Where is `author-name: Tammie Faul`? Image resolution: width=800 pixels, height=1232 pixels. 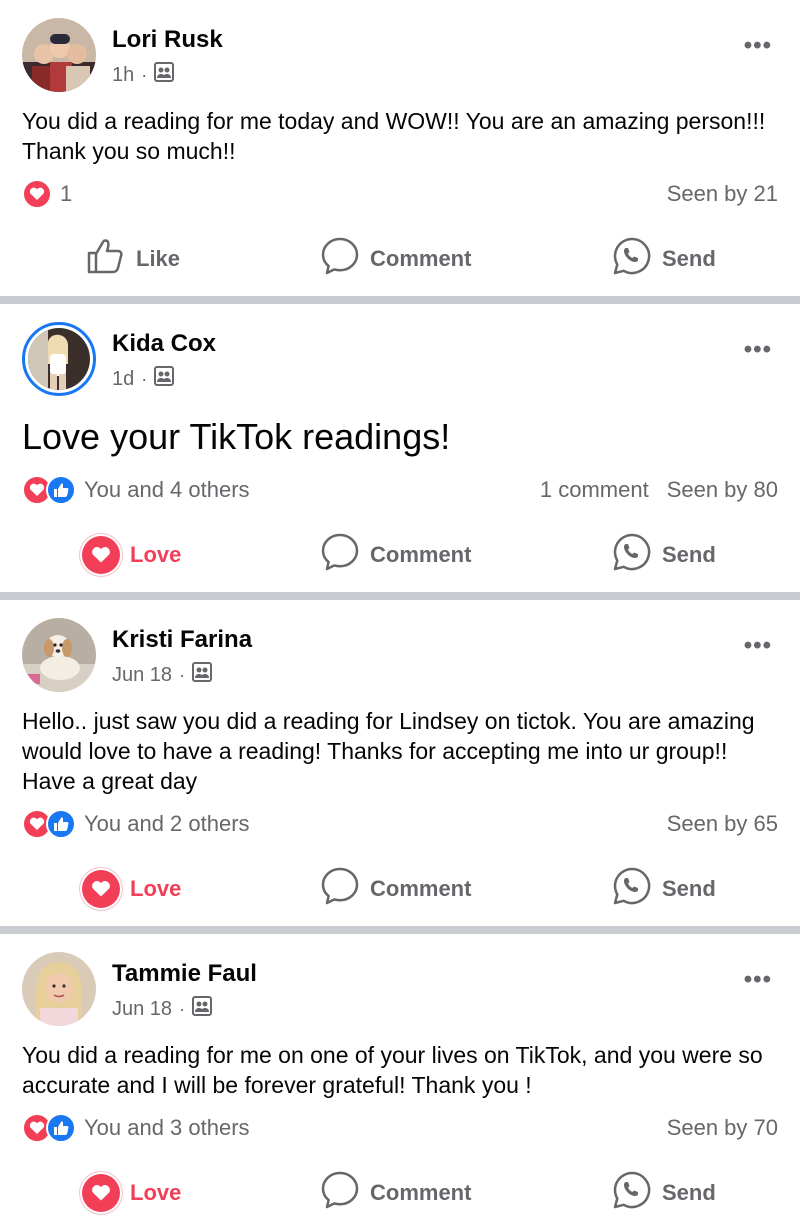
author-name: Tammie Faul is located at coordinates (184, 974).